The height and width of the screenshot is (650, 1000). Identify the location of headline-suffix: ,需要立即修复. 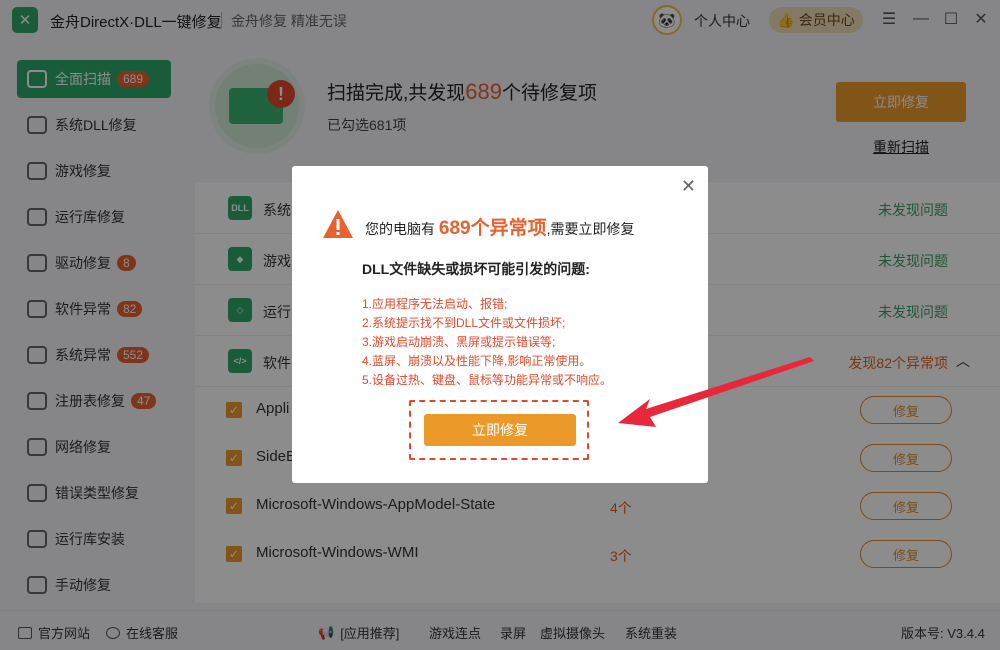
(590, 229).